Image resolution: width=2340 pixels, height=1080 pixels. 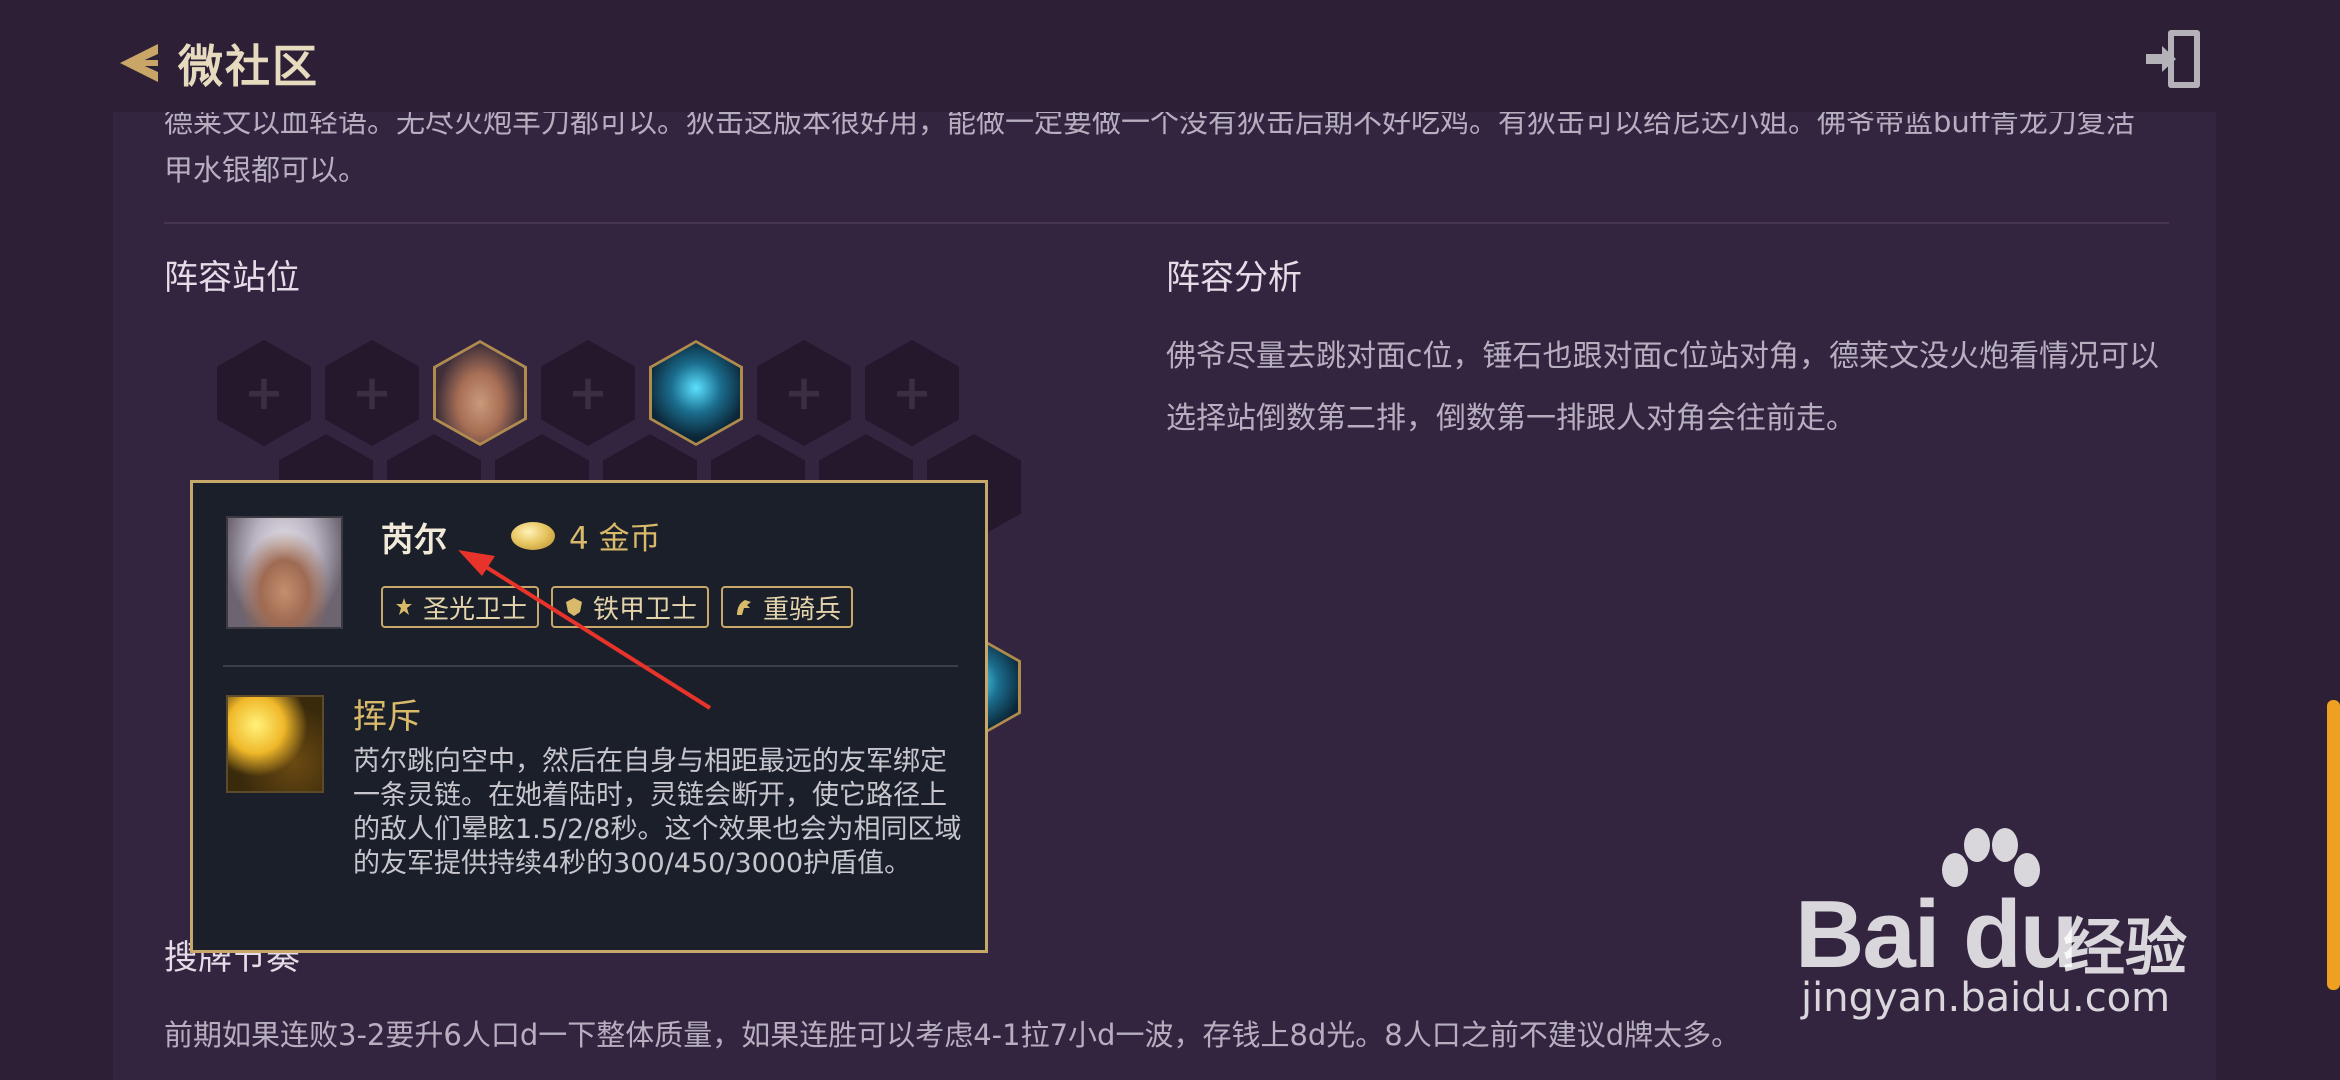 What do you see at coordinates (1986, 998) in the screenshot?
I see `watermark-url: jingyan.baidu.com` at bounding box center [1986, 998].